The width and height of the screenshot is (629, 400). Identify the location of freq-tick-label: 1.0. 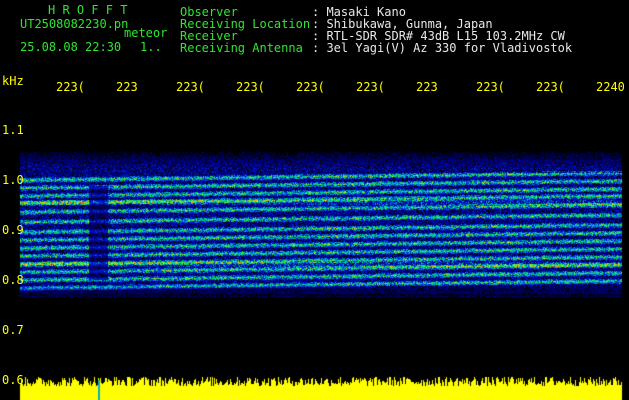
(13, 180).